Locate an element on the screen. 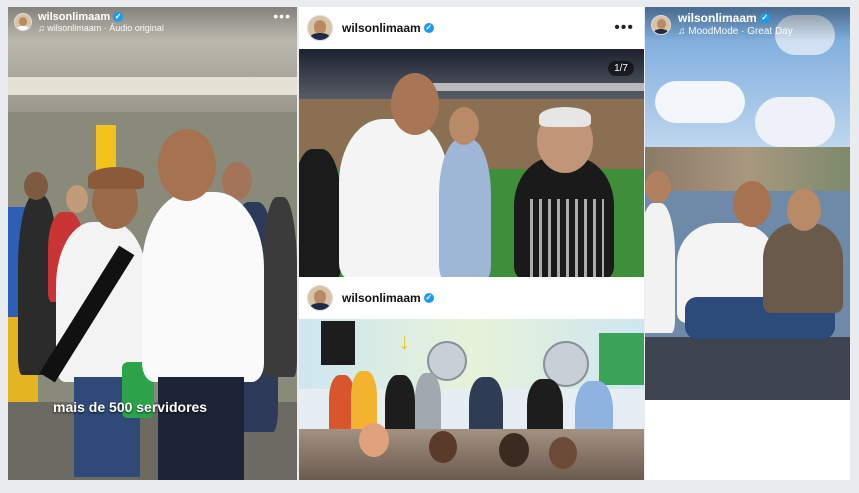 This screenshot has height=493, width=859. speaker is located at coordinates (338, 343).